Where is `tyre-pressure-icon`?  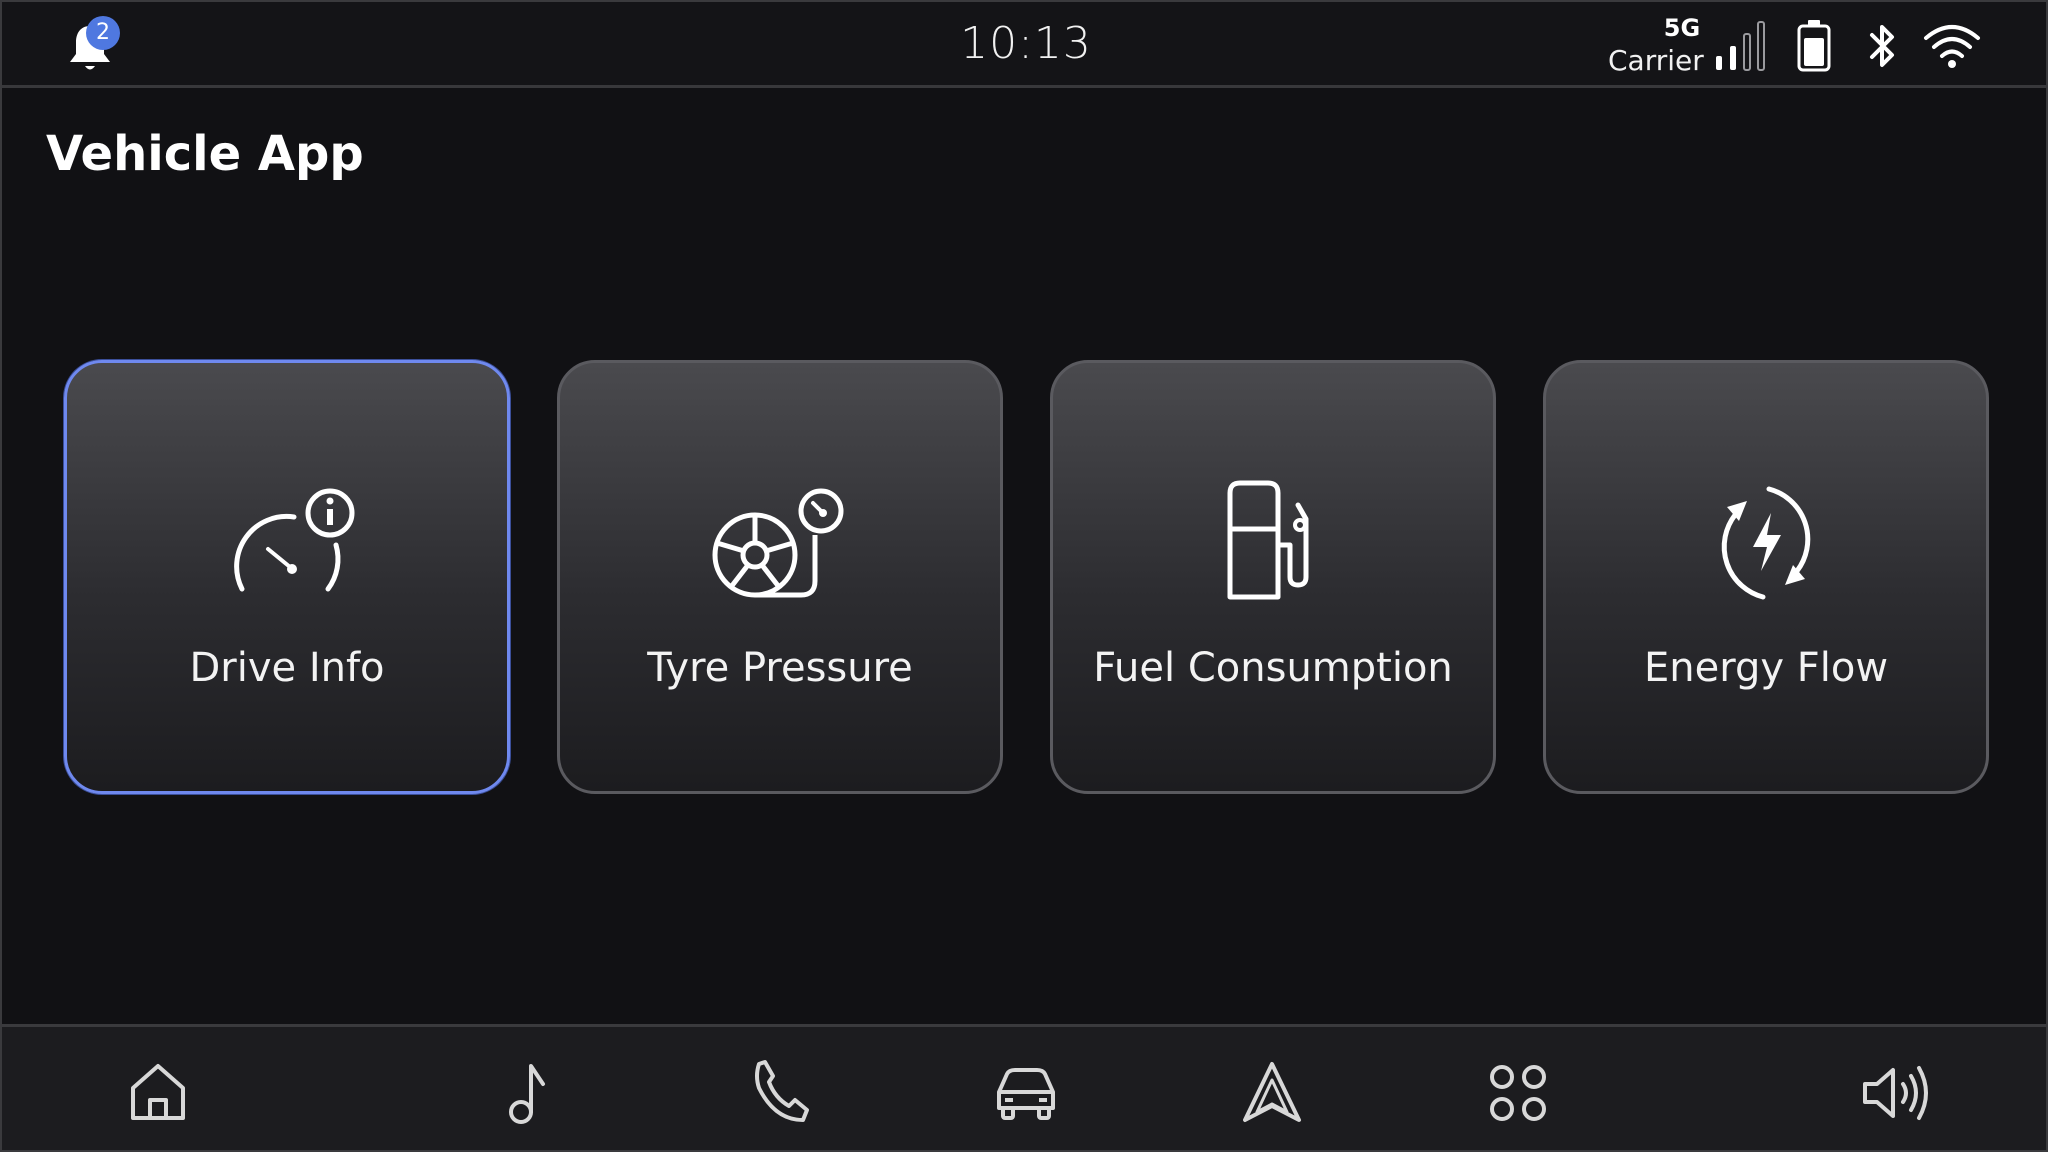
tyre-pressure-icon is located at coordinates (778, 543).